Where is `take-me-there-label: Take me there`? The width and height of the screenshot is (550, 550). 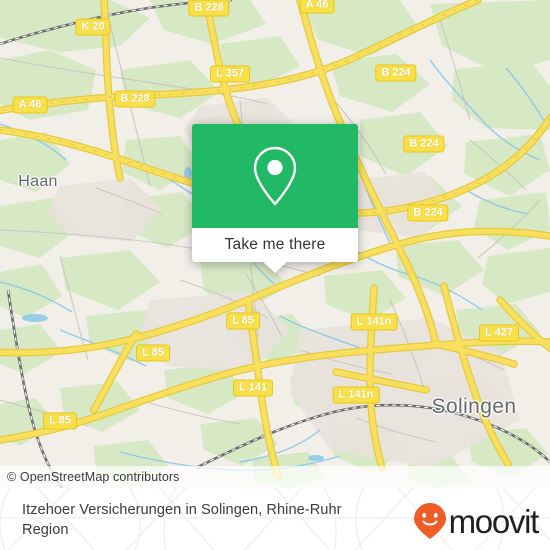
take-me-there-label: Take me there is located at coordinates (275, 244).